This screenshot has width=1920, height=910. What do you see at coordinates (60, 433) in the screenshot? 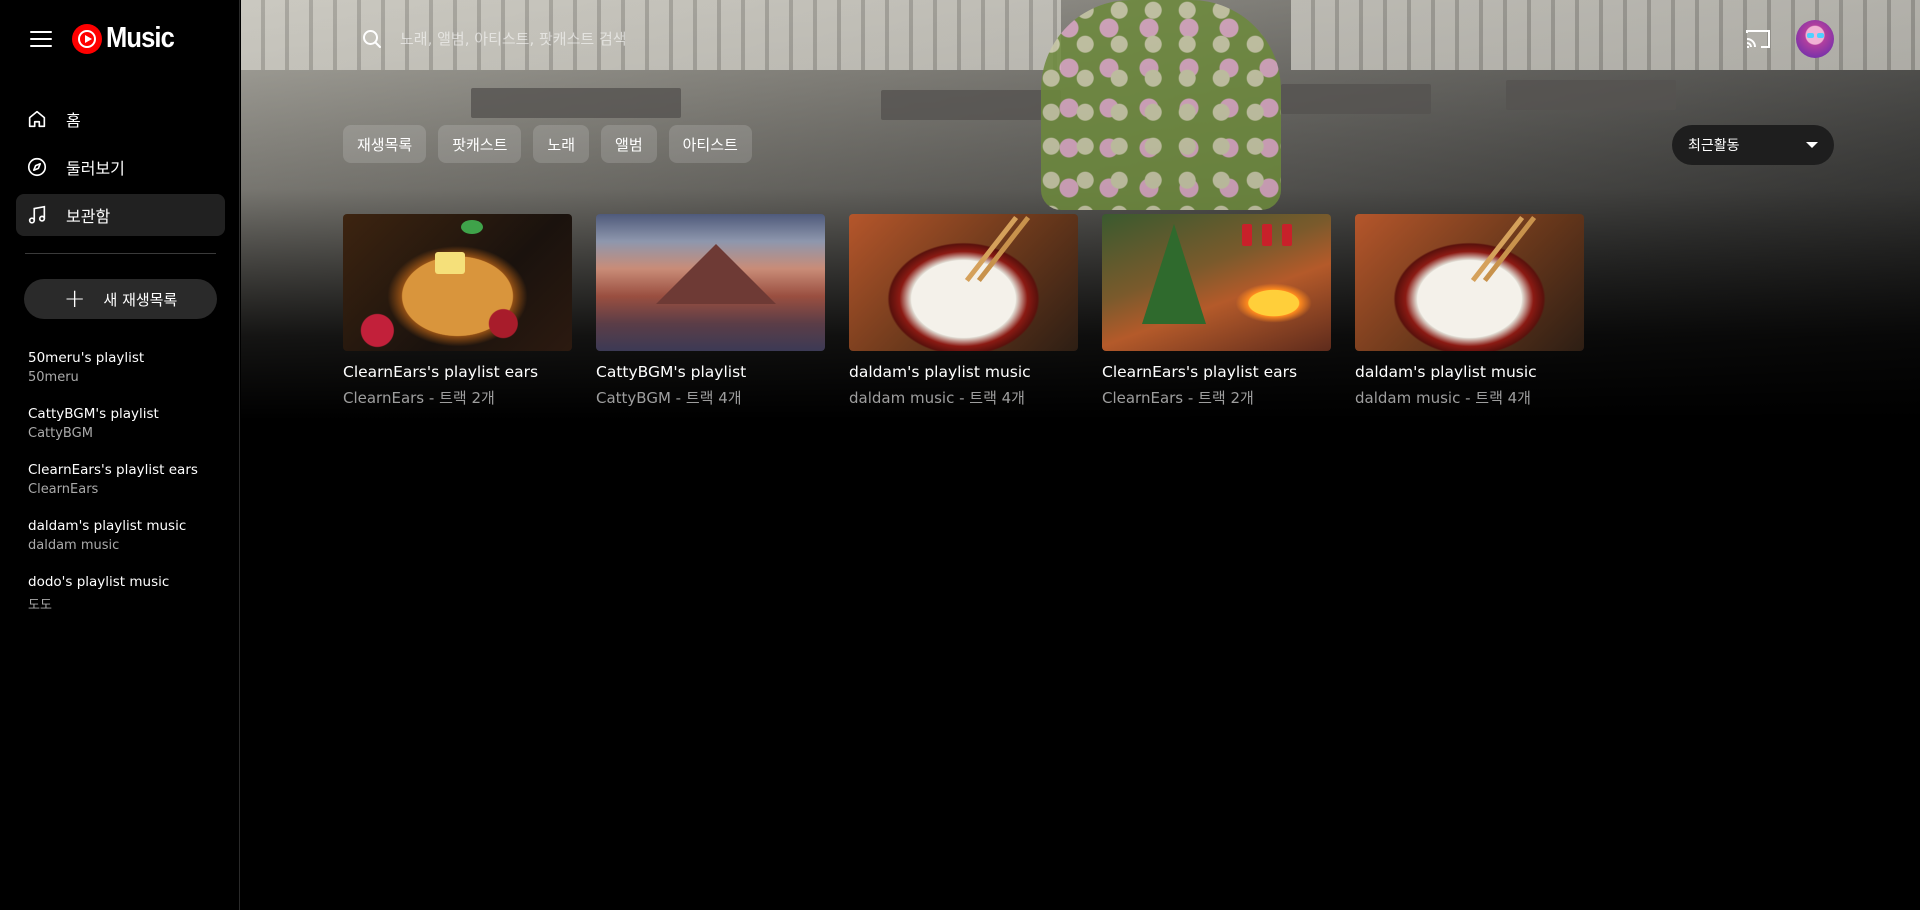
I see `playlist-owner: CattyBGM` at bounding box center [60, 433].